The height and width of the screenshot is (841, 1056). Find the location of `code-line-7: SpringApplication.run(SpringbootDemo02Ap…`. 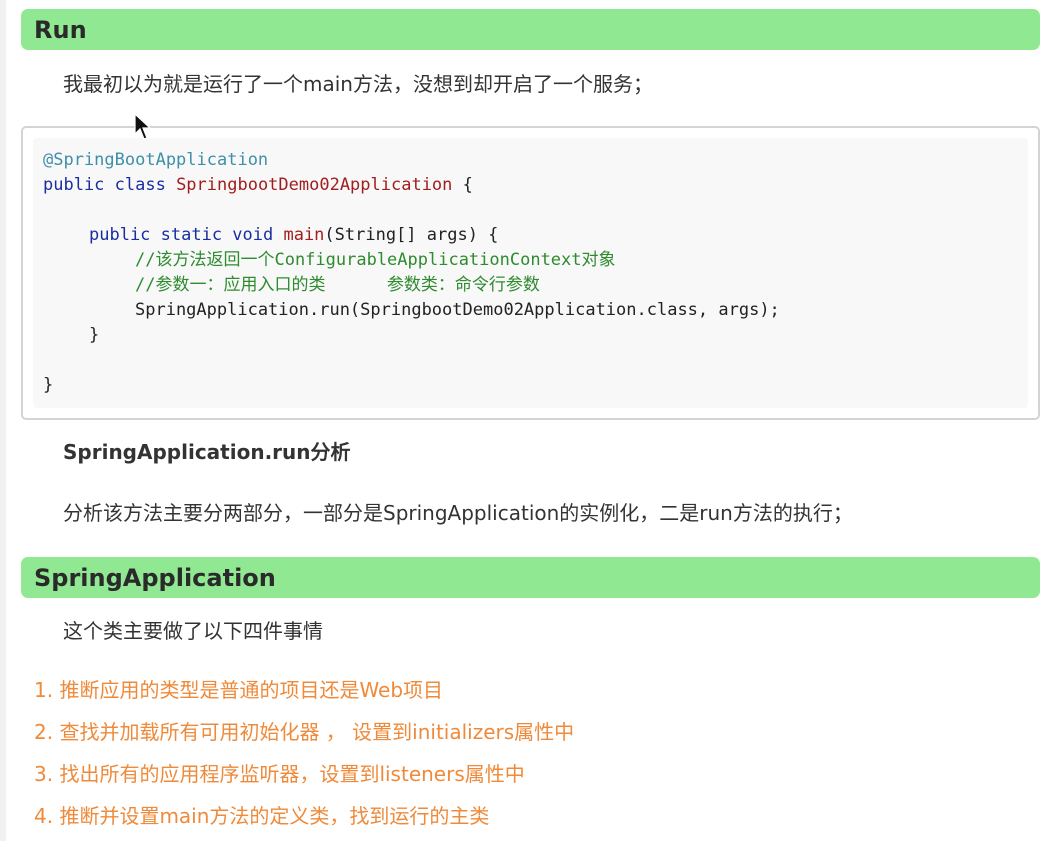

code-line-7: SpringApplication.run(SpringbootDemo02Ap… is located at coordinates (457, 310).